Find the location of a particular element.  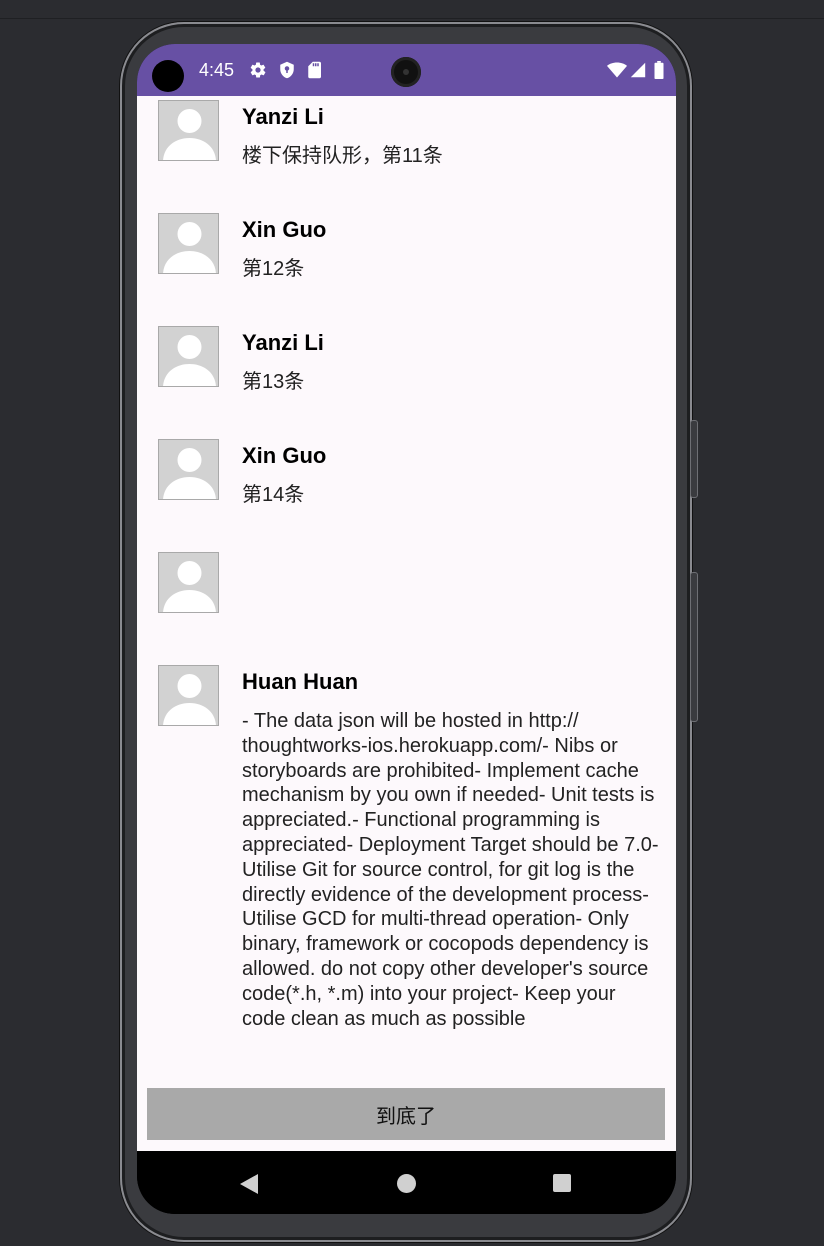

shield-icon is located at coordinates (287, 72).